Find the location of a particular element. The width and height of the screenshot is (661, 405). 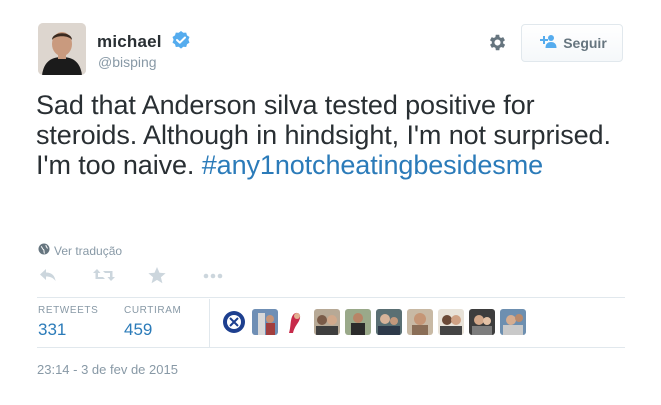

likes-count: 459 is located at coordinates (138, 330).